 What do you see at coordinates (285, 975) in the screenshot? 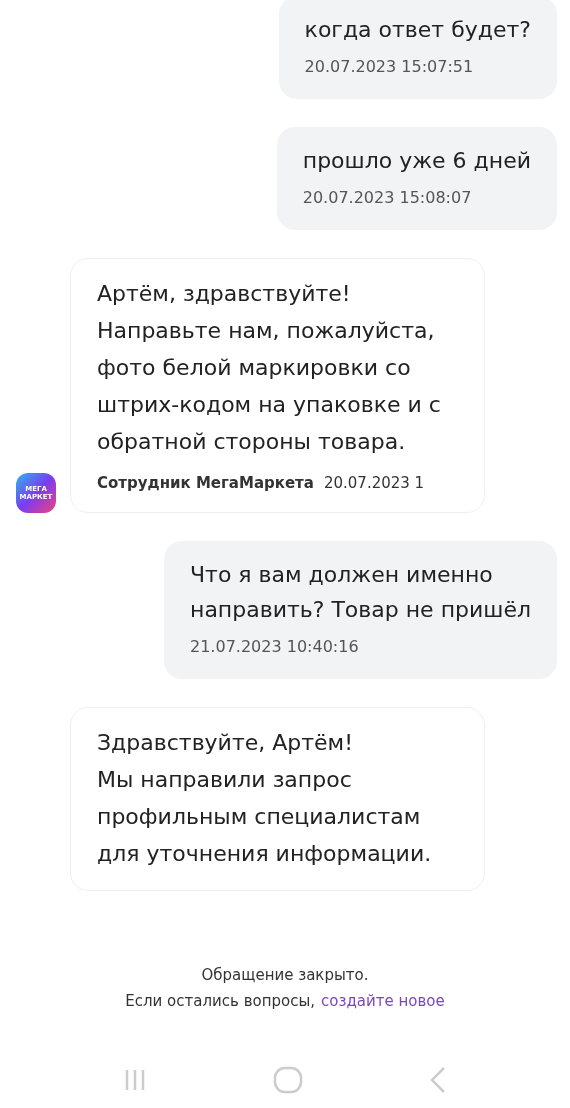
I see `closed-notice: Обращение закрыто.` at bounding box center [285, 975].